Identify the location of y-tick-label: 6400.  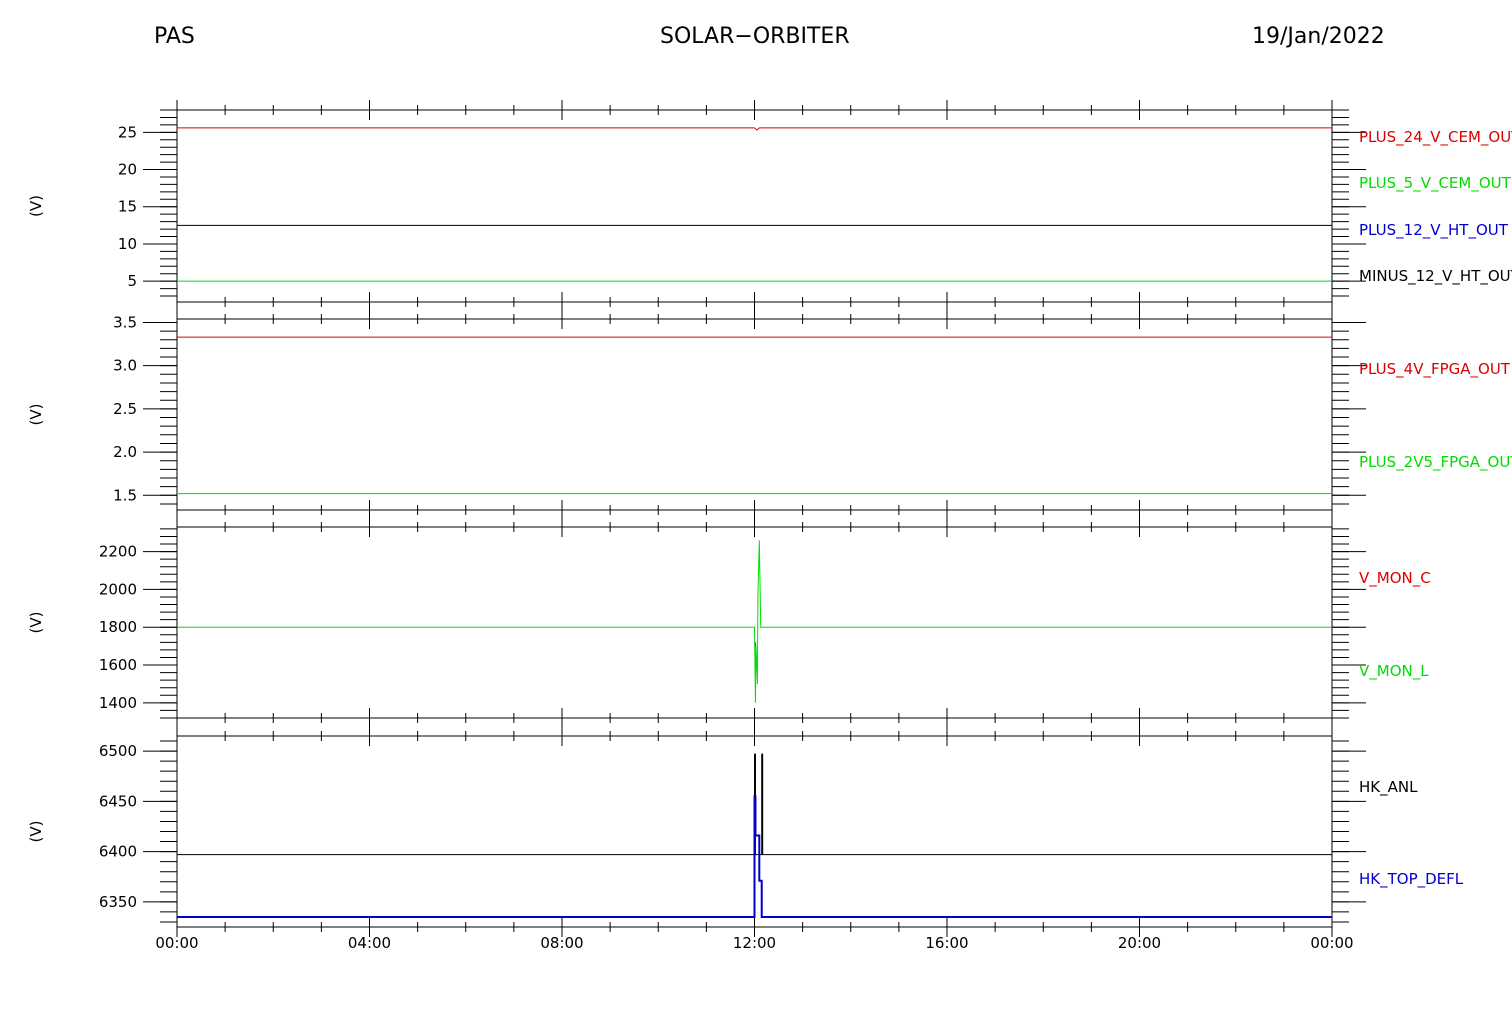
(118, 852).